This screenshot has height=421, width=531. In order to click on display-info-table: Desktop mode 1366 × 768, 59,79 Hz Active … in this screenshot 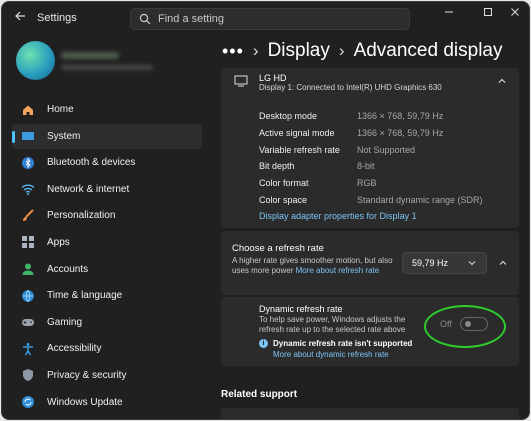, I will do `click(371, 161)`.